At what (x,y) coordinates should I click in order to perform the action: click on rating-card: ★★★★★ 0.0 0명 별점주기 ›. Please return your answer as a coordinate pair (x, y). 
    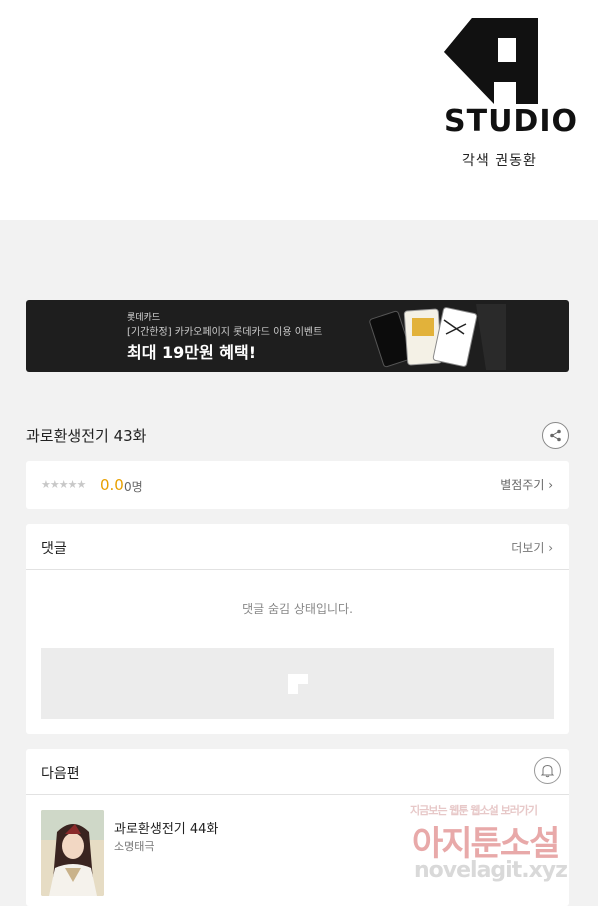
    Looking at the image, I should click on (297, 485).